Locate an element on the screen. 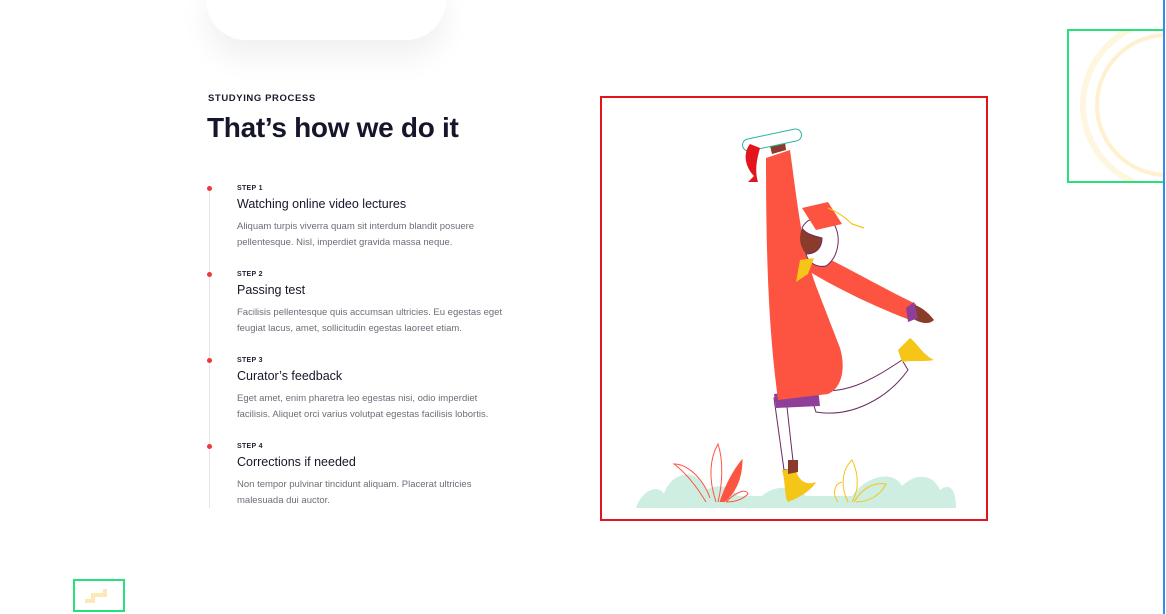  step-title: Watching online video lectures is located at coordinates (322, 204).